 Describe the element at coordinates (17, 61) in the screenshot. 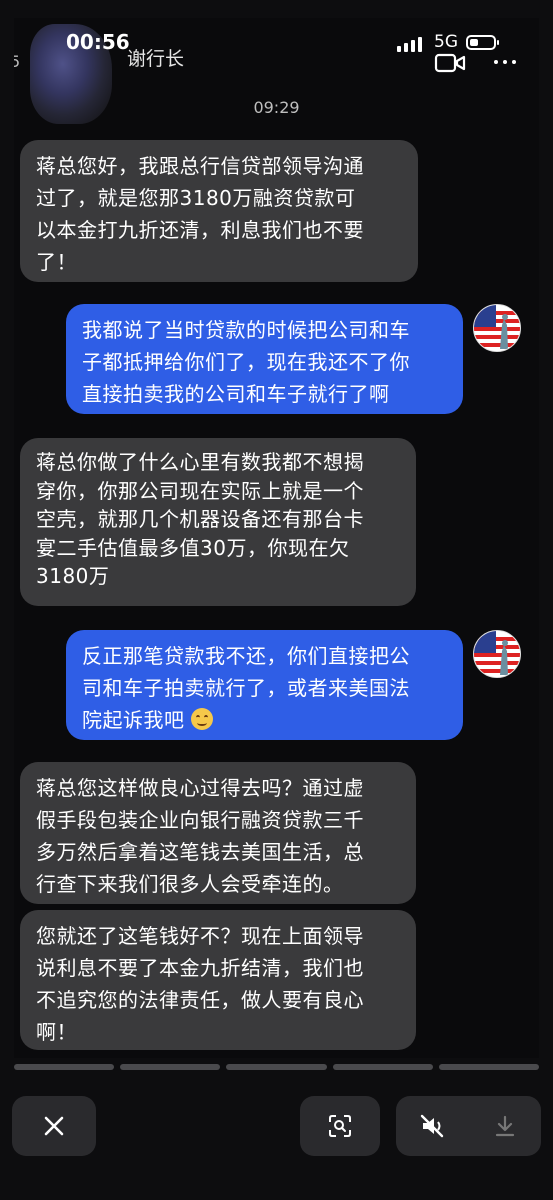

I see `back-indicator: 5` at that location.